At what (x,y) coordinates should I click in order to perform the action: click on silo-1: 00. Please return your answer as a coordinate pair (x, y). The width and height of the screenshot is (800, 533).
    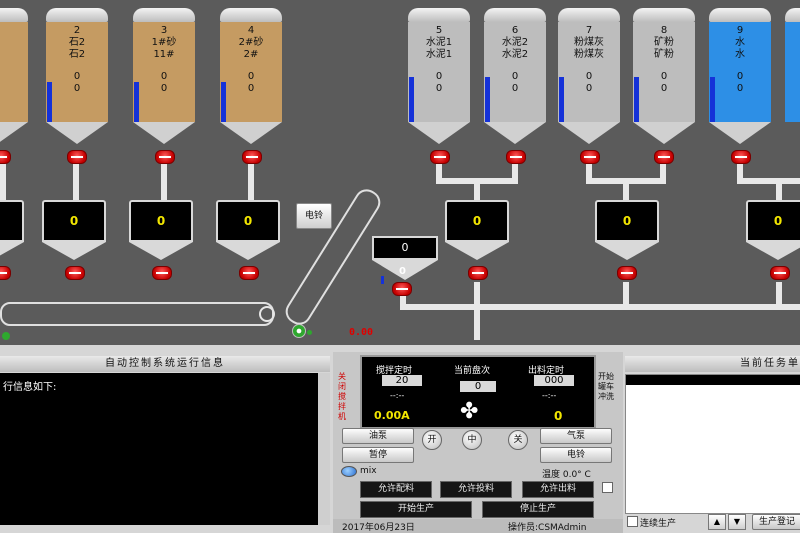
    Looking at the image, I should click on (14, 76).